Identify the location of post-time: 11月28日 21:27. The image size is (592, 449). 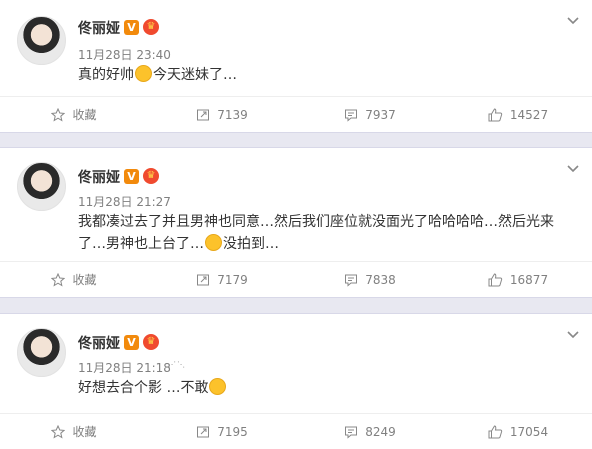
(124, 201).